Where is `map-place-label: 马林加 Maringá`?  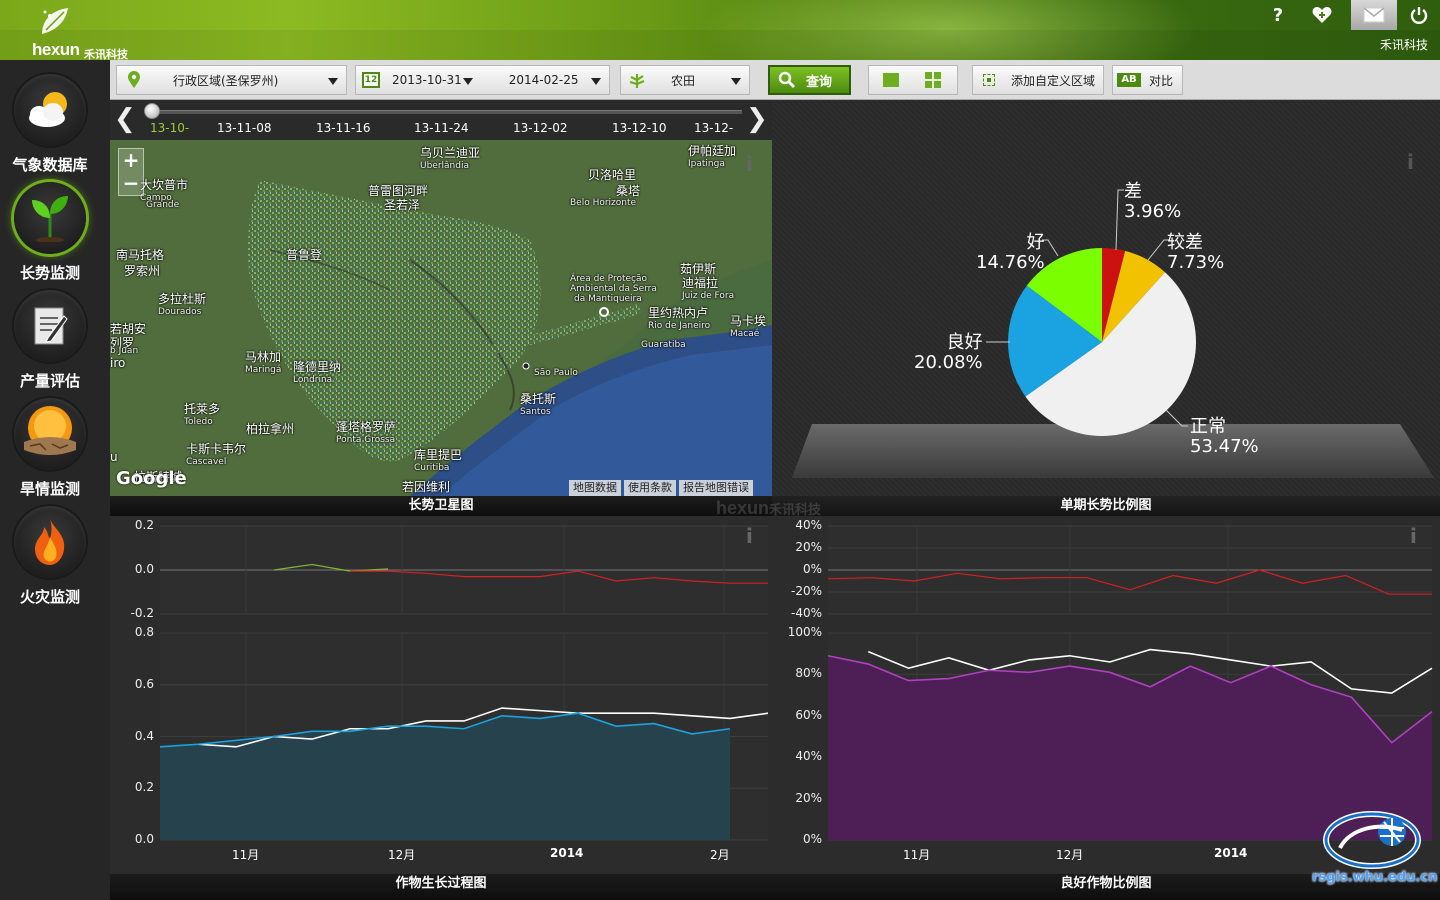 map-place-label: 马林加 Maringá is located at coordinates (263, 362).